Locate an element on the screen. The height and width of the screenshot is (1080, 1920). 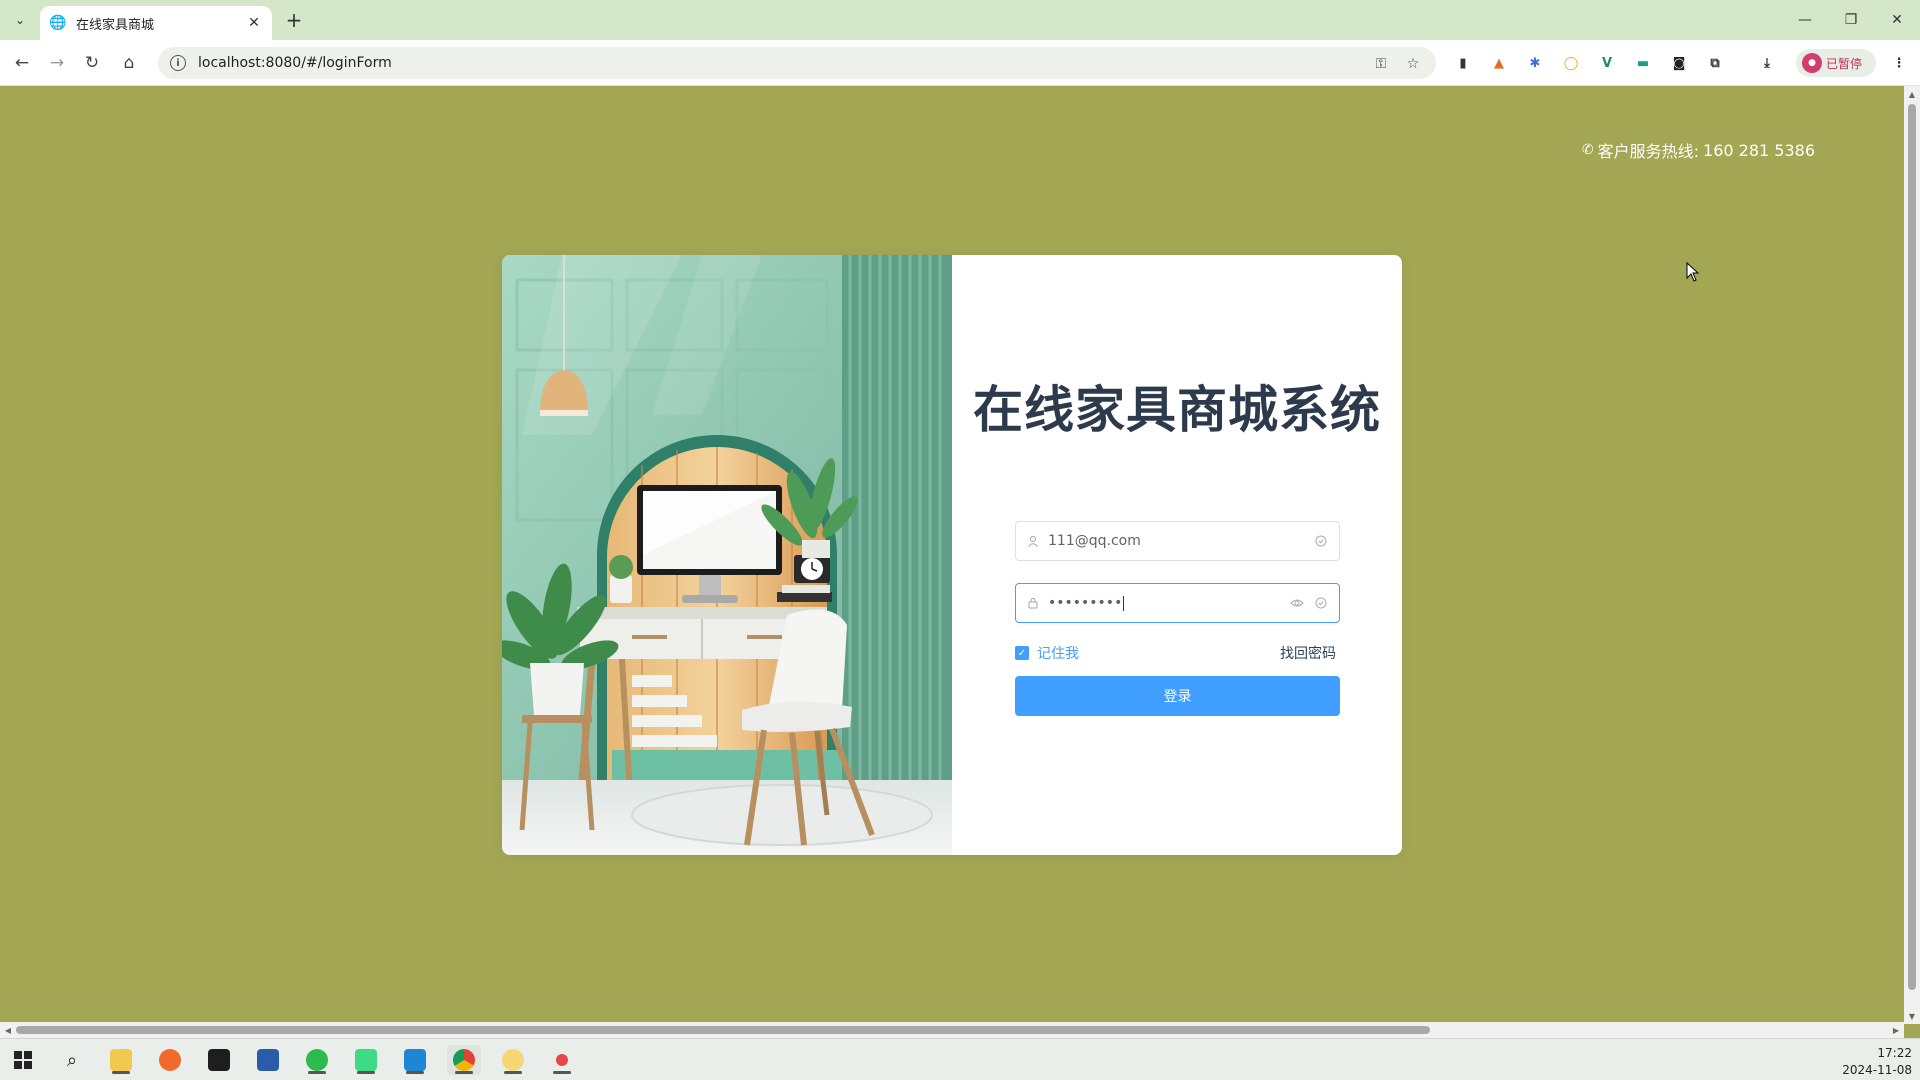
taskbar: ⌕ 17:22 2024-11-08 is located at coordinates (960, 1059).